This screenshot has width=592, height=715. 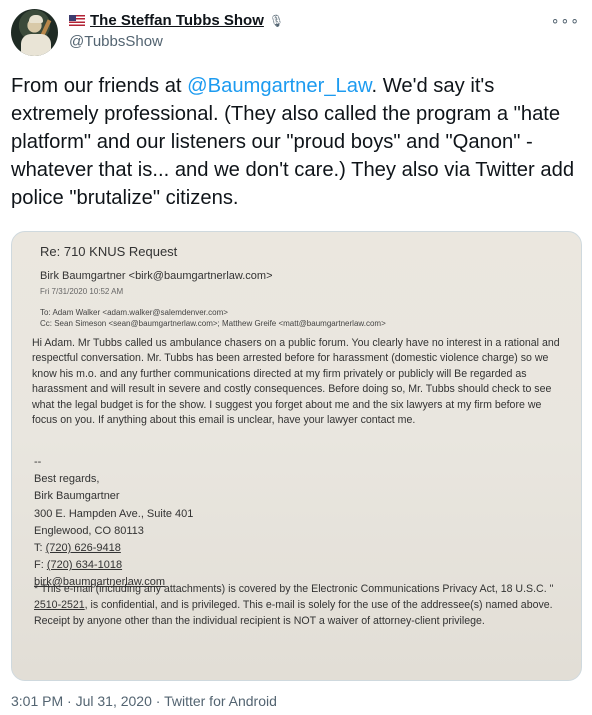 I want to click on disclaimer-statute: 2510-2521, so click(x=59, y=604).